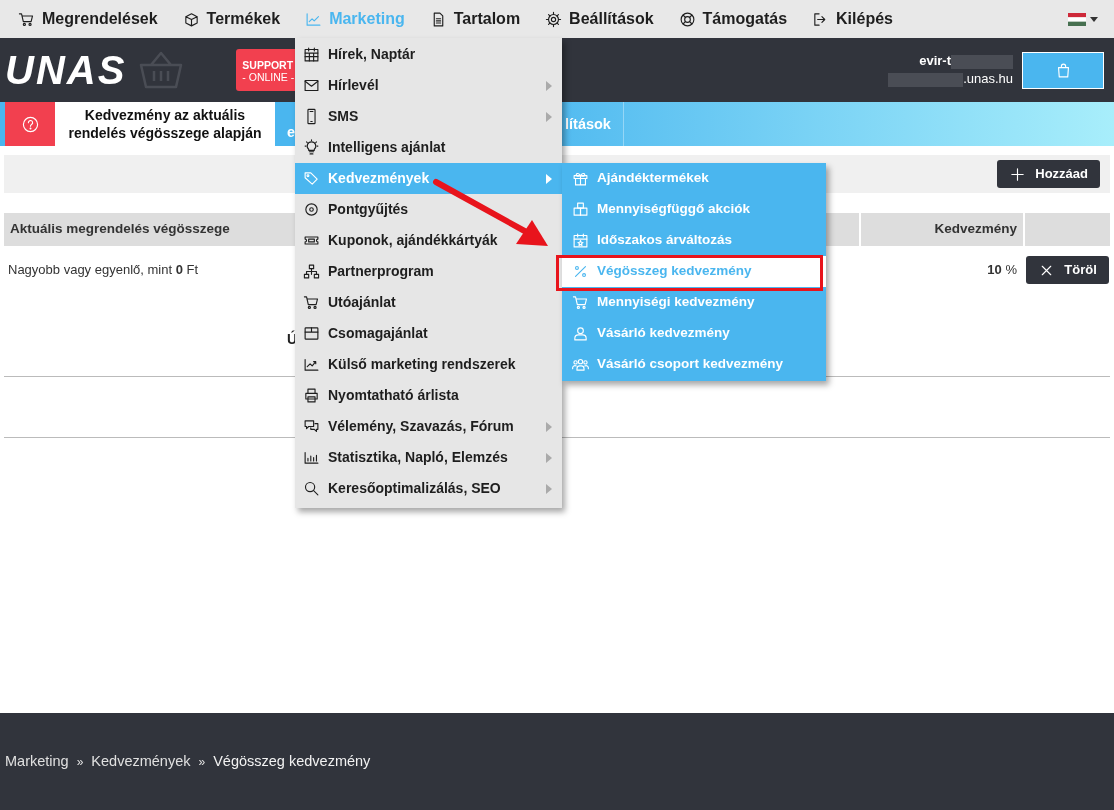 This screenshot has width=1114, height=810. I want to click on breadcrumb-current: Végösszeg kedvezmény, so click(292, 761).